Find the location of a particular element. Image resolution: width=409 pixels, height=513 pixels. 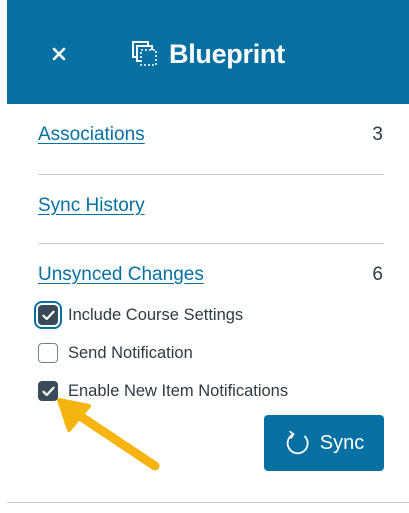

sync-icon is located at coordinates (297, 442).